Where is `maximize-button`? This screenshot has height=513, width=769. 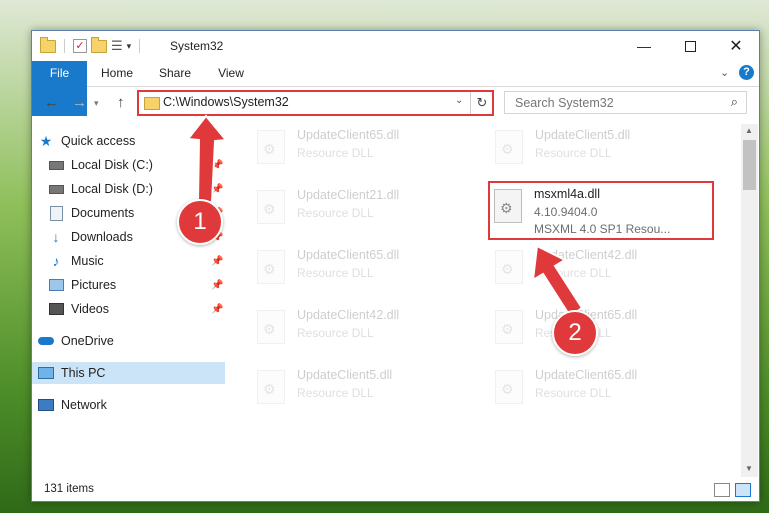
maximize-button is located at coordinates (690, 46).